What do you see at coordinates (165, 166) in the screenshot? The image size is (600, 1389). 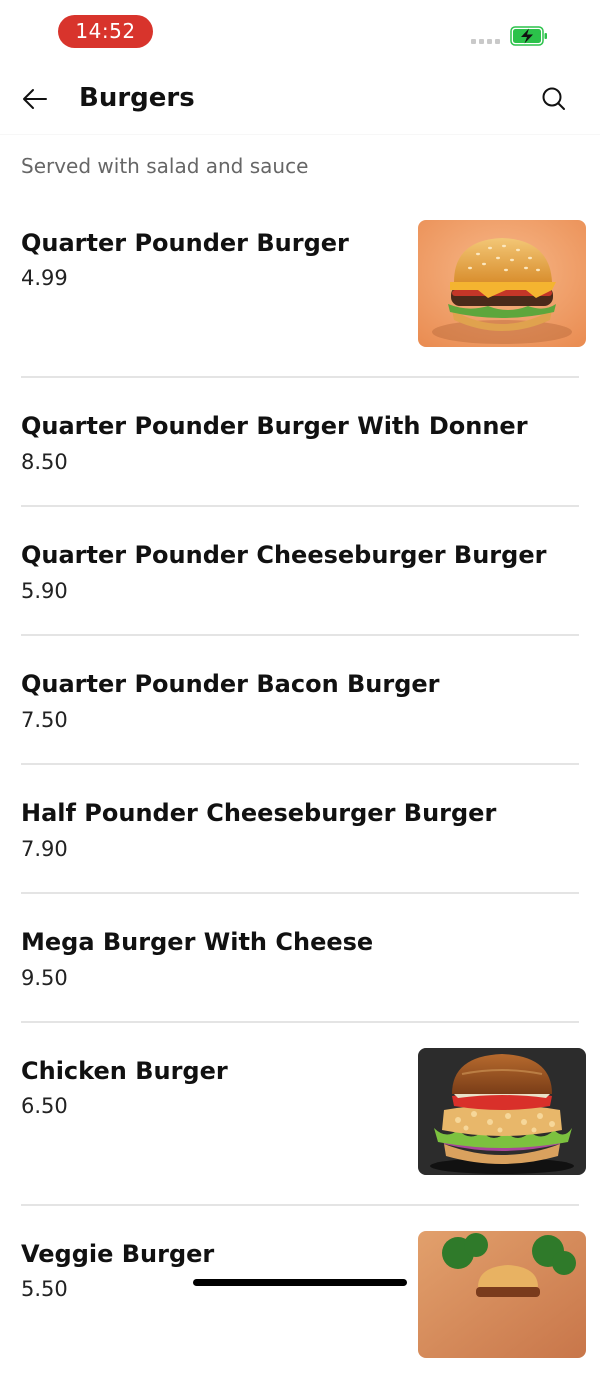 I see `category-description: Served with salad and sauce` at bounding box center [165, 166].